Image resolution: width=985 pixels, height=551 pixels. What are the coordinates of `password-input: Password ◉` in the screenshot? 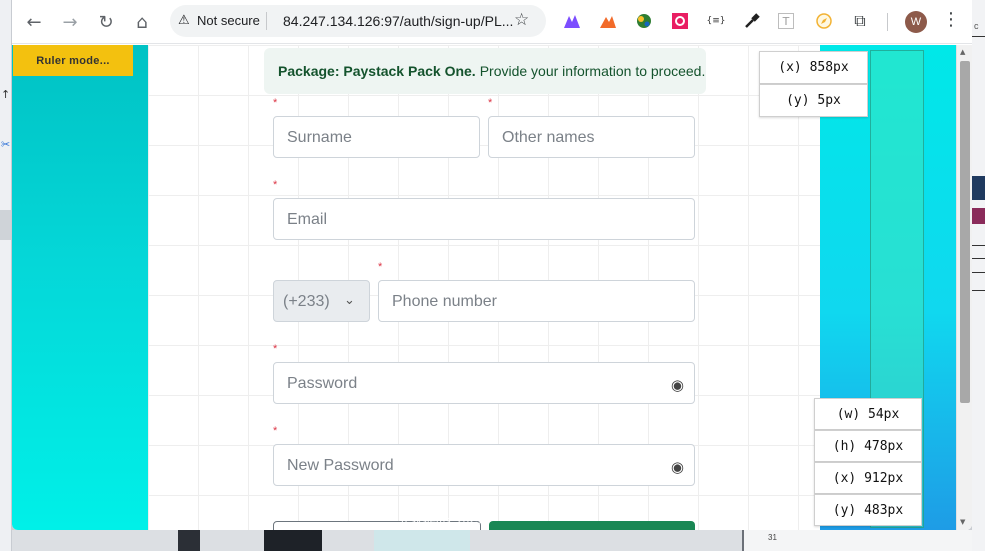 It's located at (484, 383).